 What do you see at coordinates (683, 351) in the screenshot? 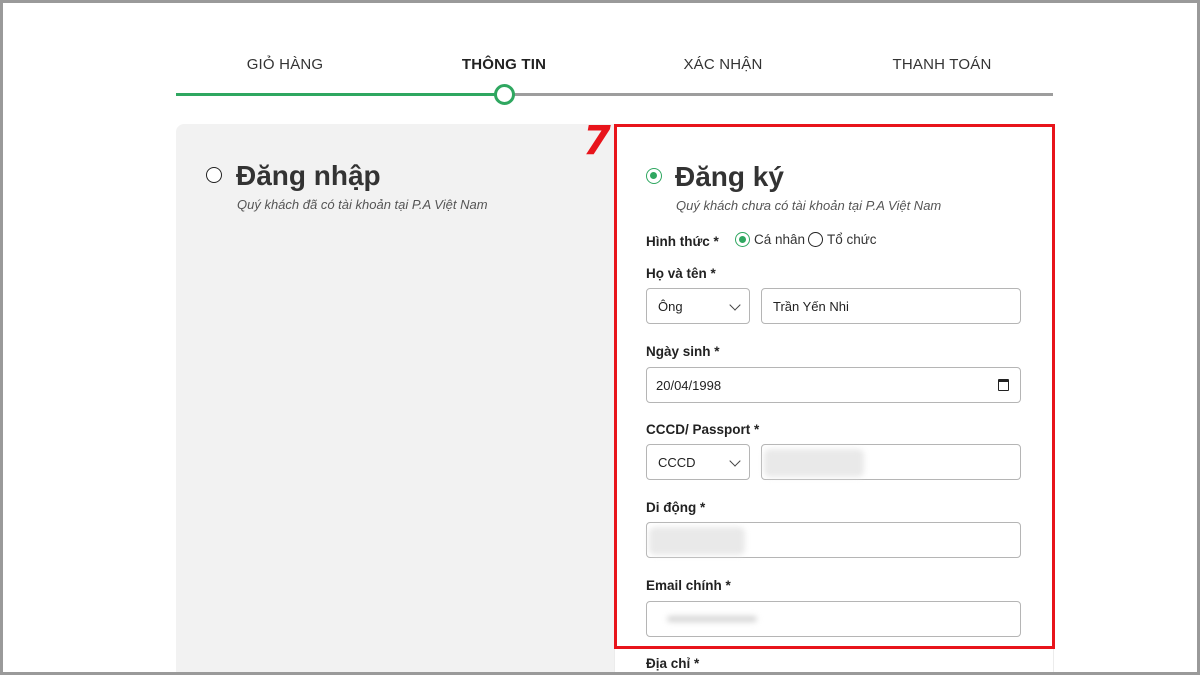
I see `dob-label: Ngày sinh *` at bounding box center [683, 351].